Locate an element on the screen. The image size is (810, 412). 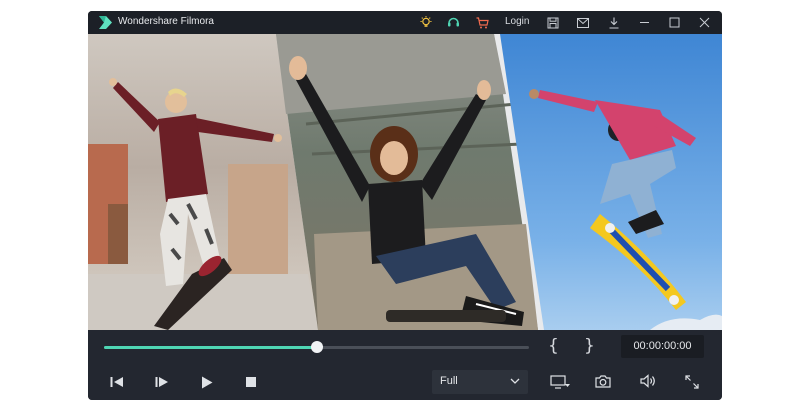
snapshot-icon is located at coordinates (603, 381).